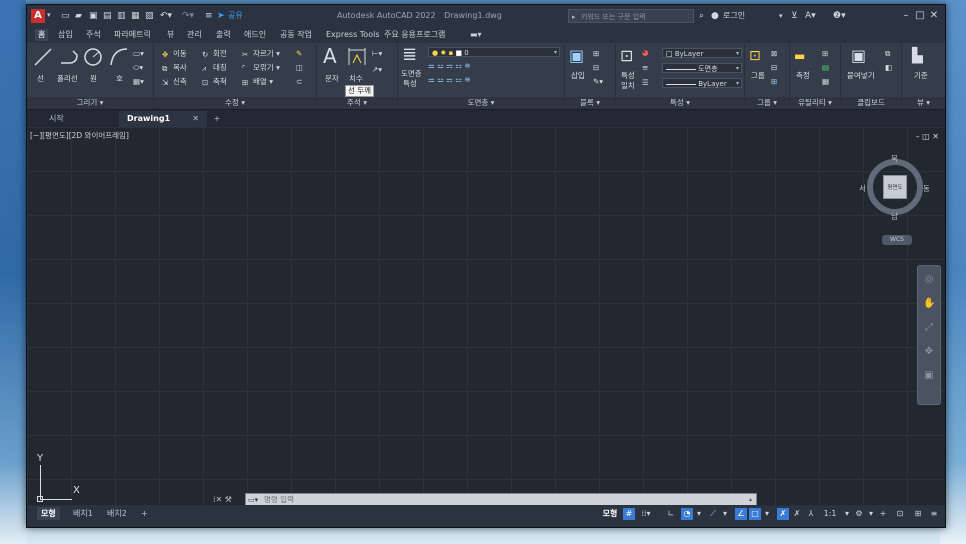 The width and height of the screenshot is (966, 544). Describe the element at coordinates (871, 103) in the screenshot. I see `panel-clipboard-title: 클립보드` at that location.